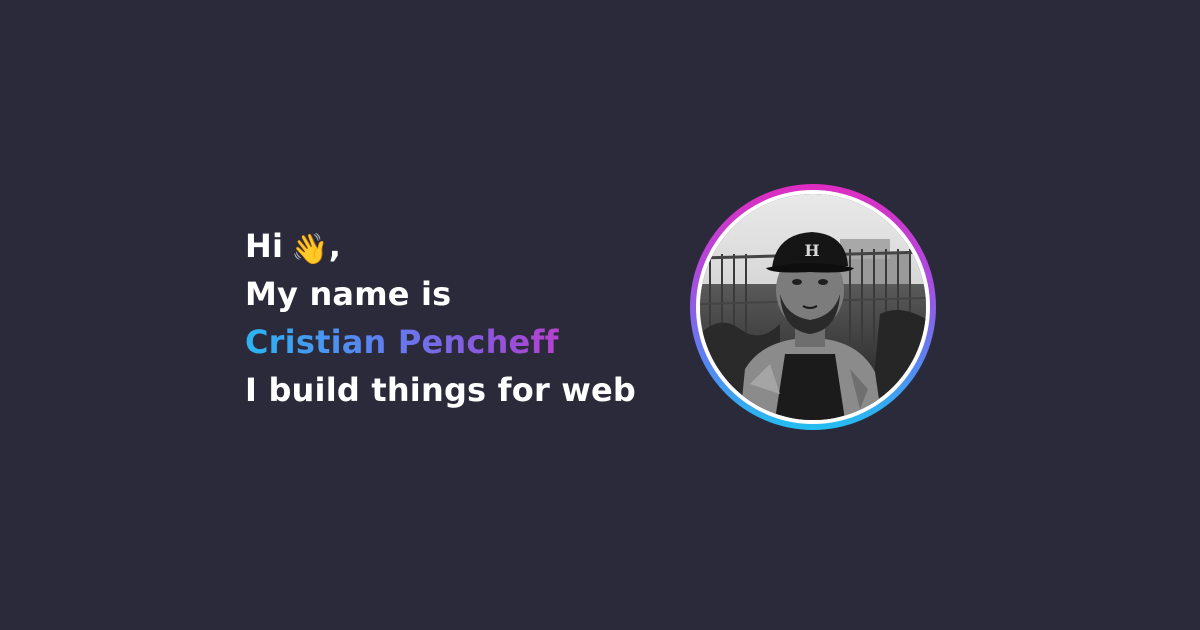  I want to click on greeting-text: Hi, so click(264, 246).